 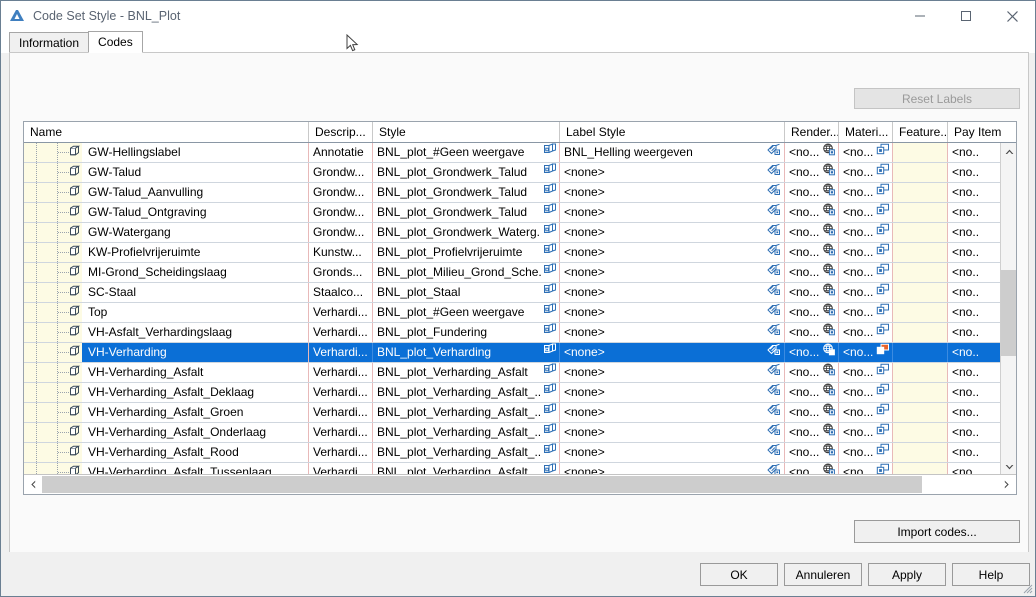 What do you see at coordinates (466, 332) in the screenshot?
I see `cell-style: BNL_plot_Fundering` at bounding box center [466, 332].